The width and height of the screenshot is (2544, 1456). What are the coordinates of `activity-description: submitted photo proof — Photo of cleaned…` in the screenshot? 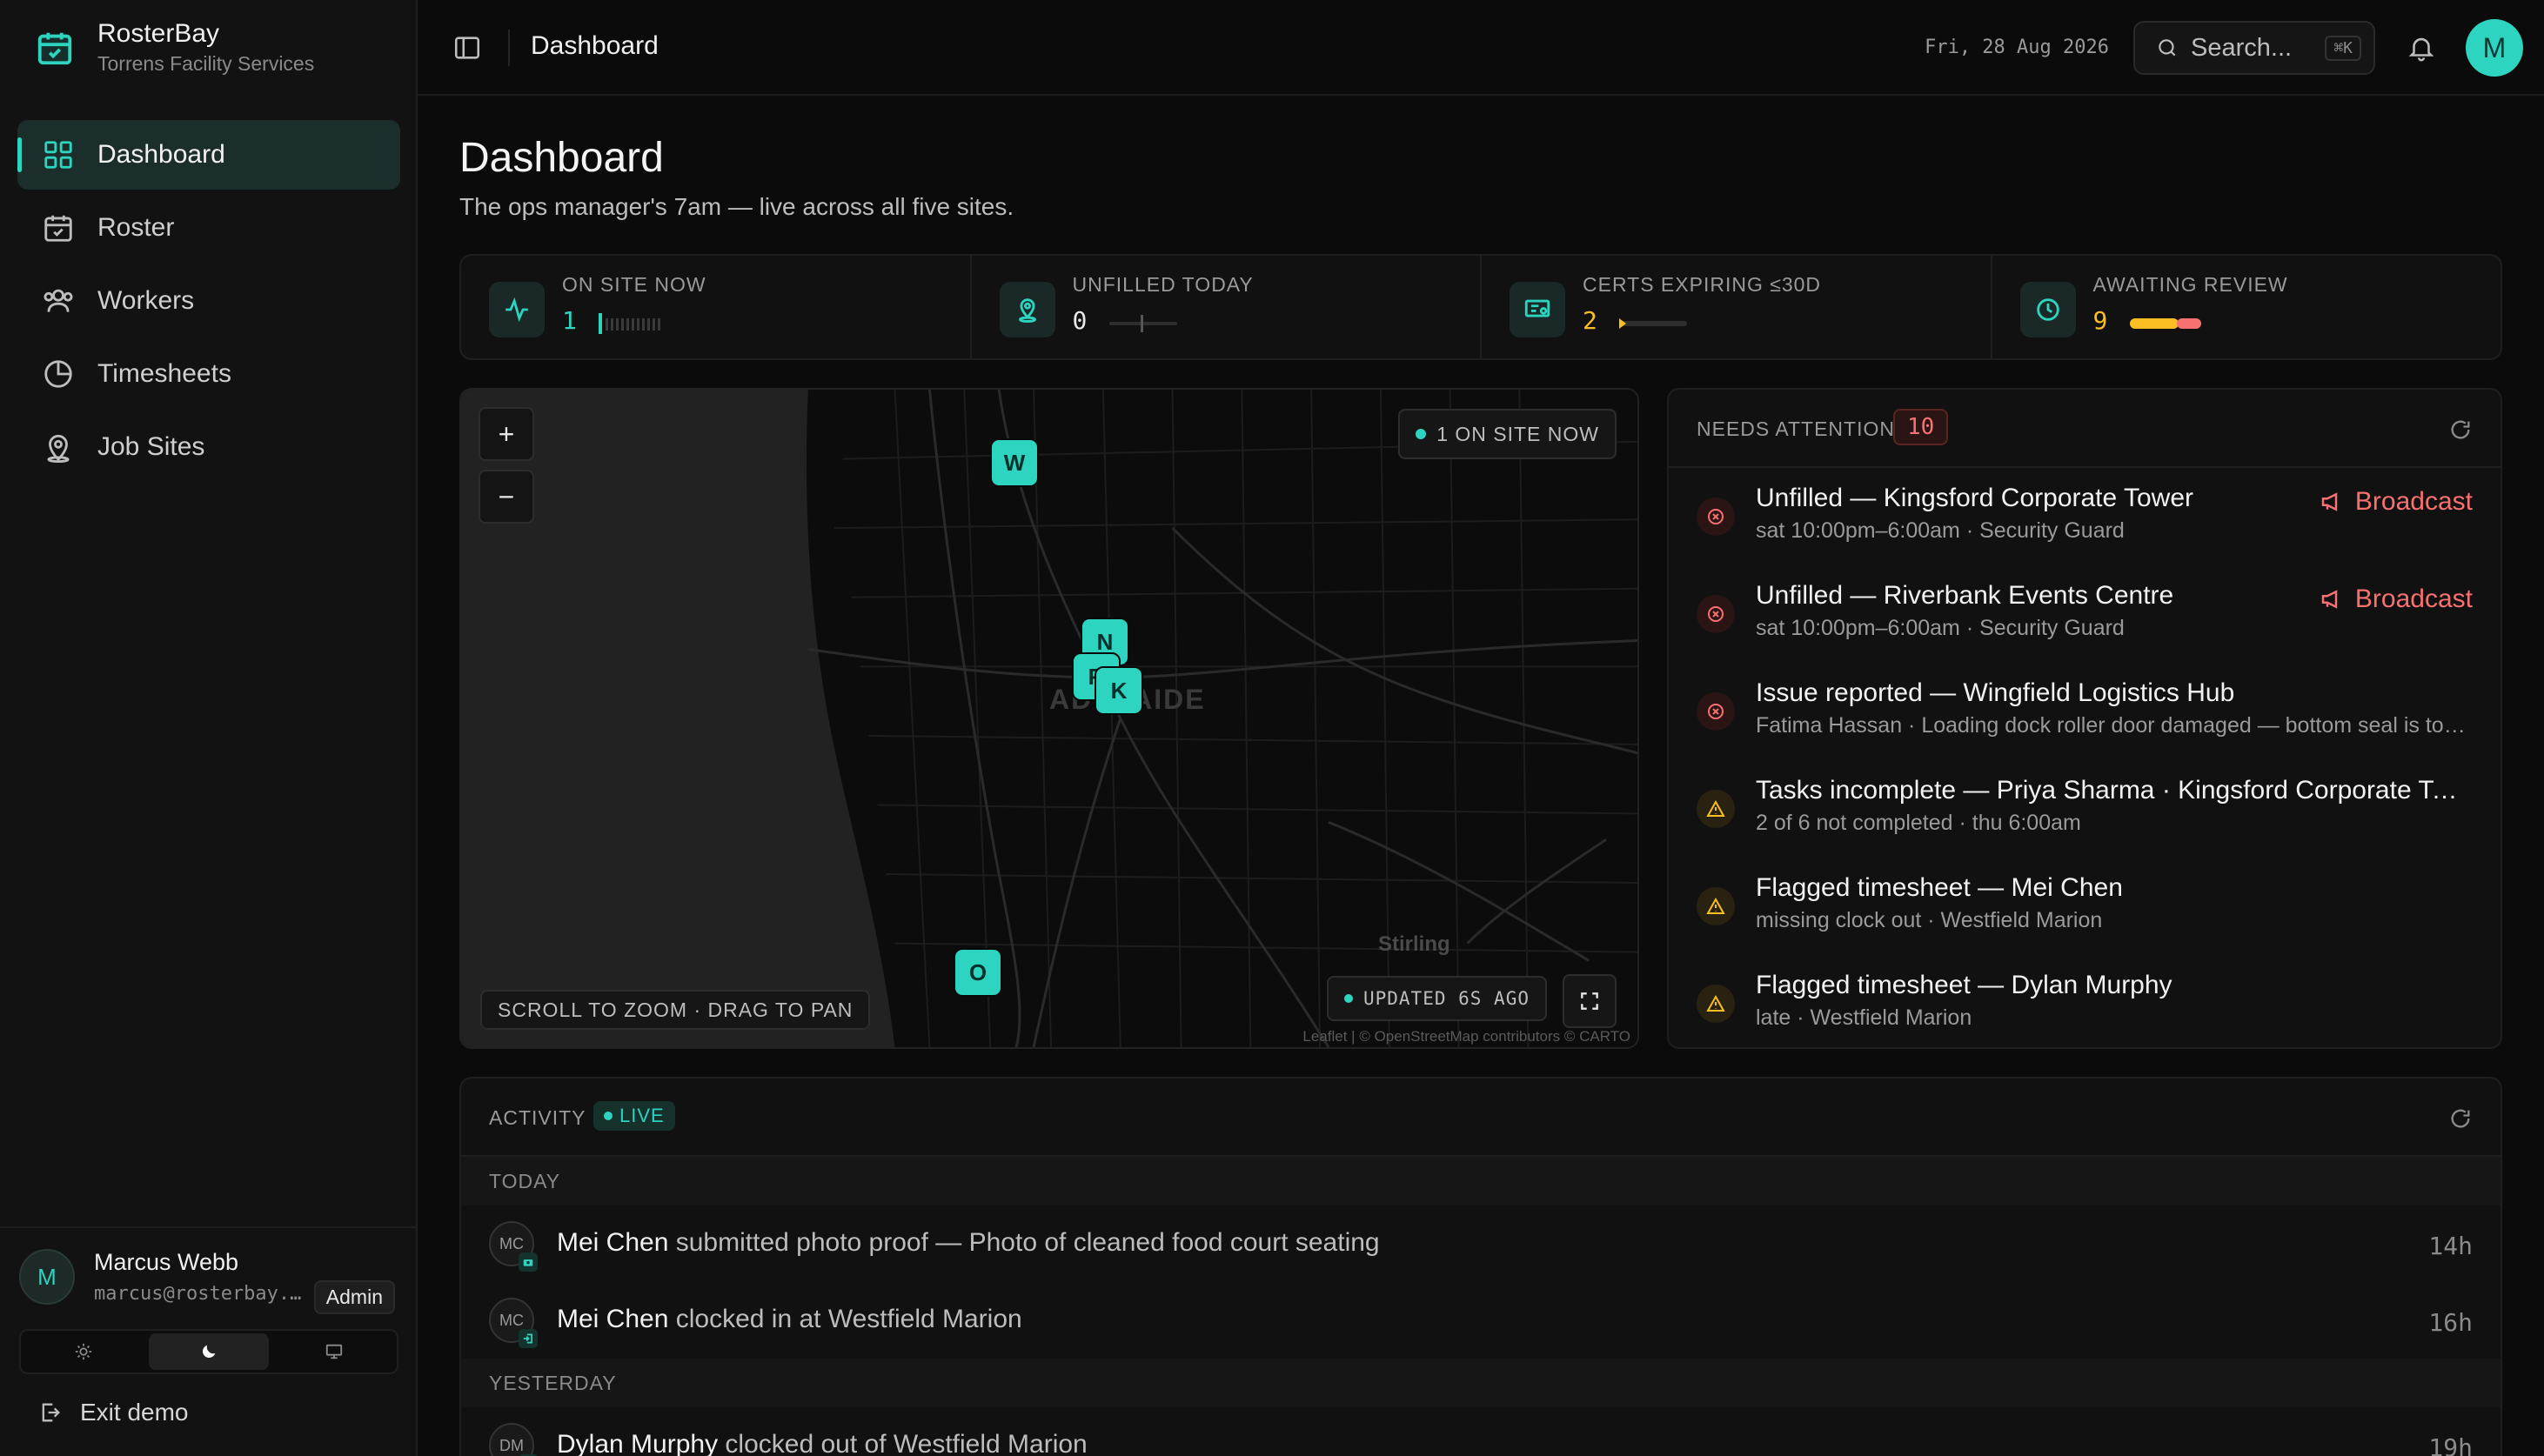 It's located at (1027, 1242).